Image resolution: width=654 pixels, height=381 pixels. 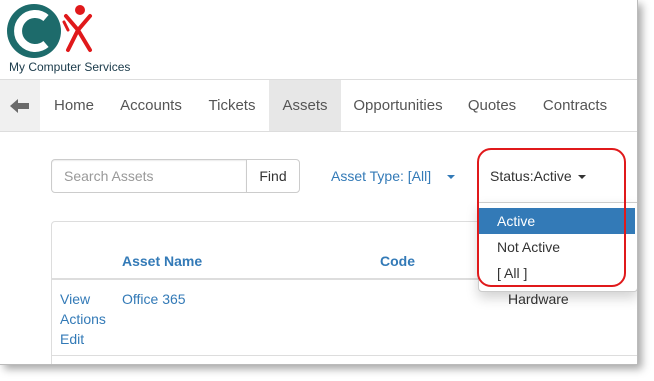 What do you see at coordinates (70, 67) in the screenshot?
I see `company-name: My Computer Services` at bounding box center [70, 67].